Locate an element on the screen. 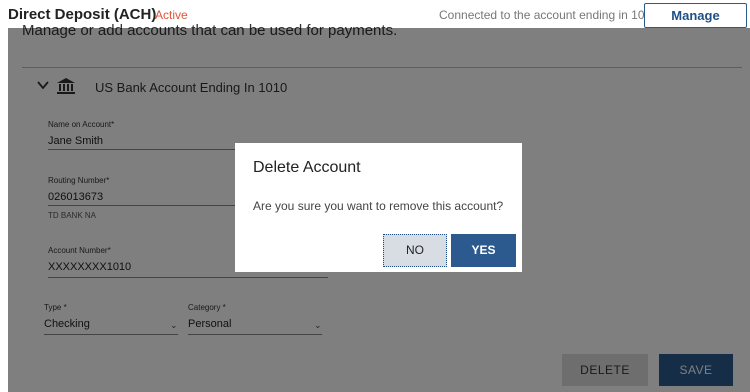 This screenshot has width=750, height=392. connected-account-text: Connected to the account ending in 1010 is located at coordinates (548, 15).